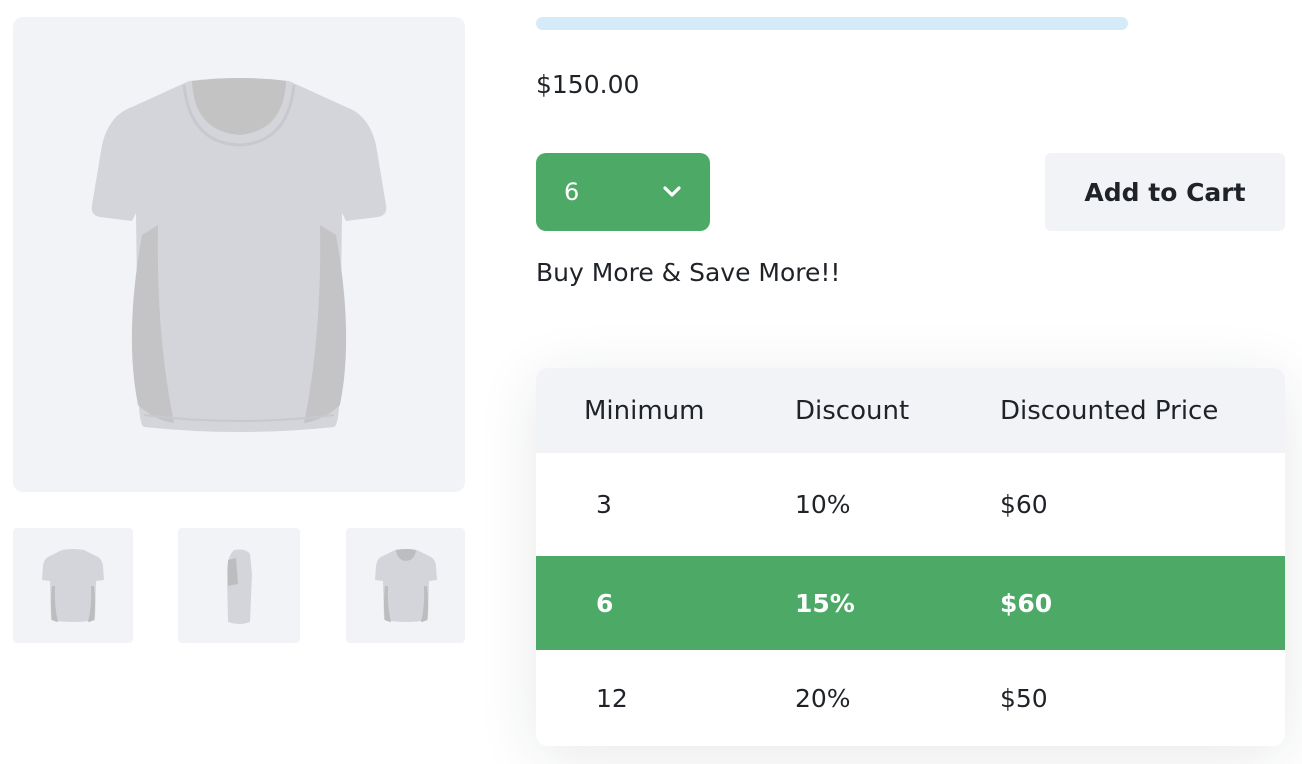  I want to click on chevron-down-icon, so click(672, 192).